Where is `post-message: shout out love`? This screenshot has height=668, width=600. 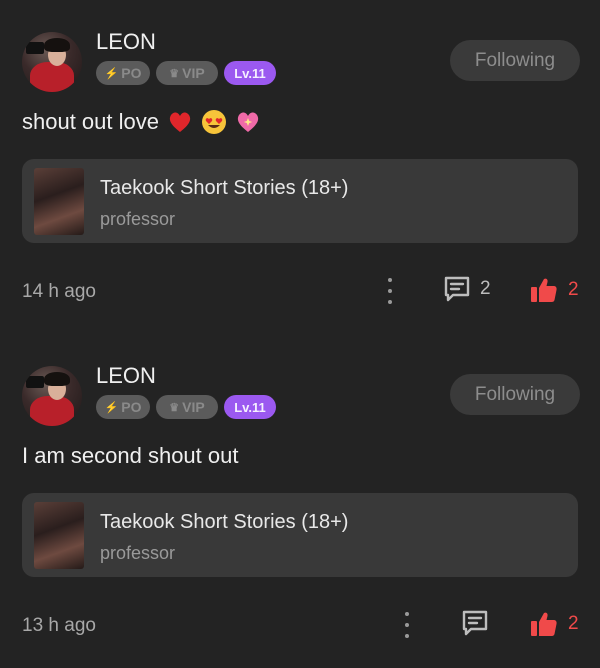 post-message: shout out love is located at coordinates (141, 122).